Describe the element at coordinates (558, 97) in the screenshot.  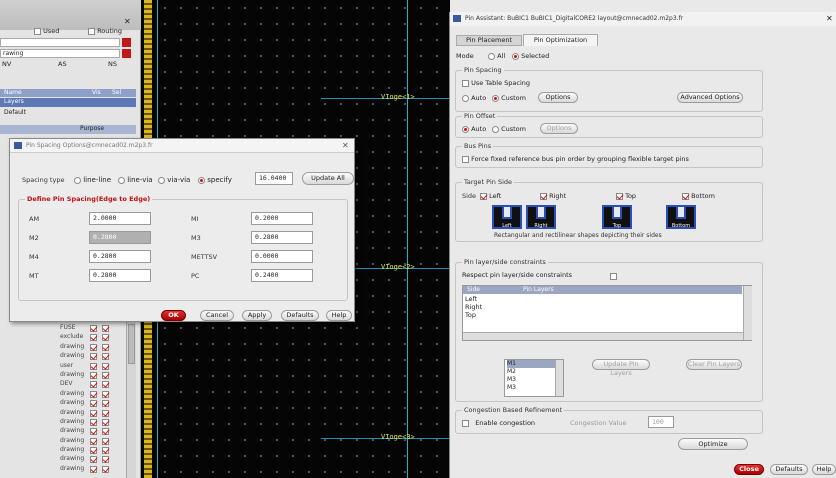
I see `spacing-options-button: Options` at that location.